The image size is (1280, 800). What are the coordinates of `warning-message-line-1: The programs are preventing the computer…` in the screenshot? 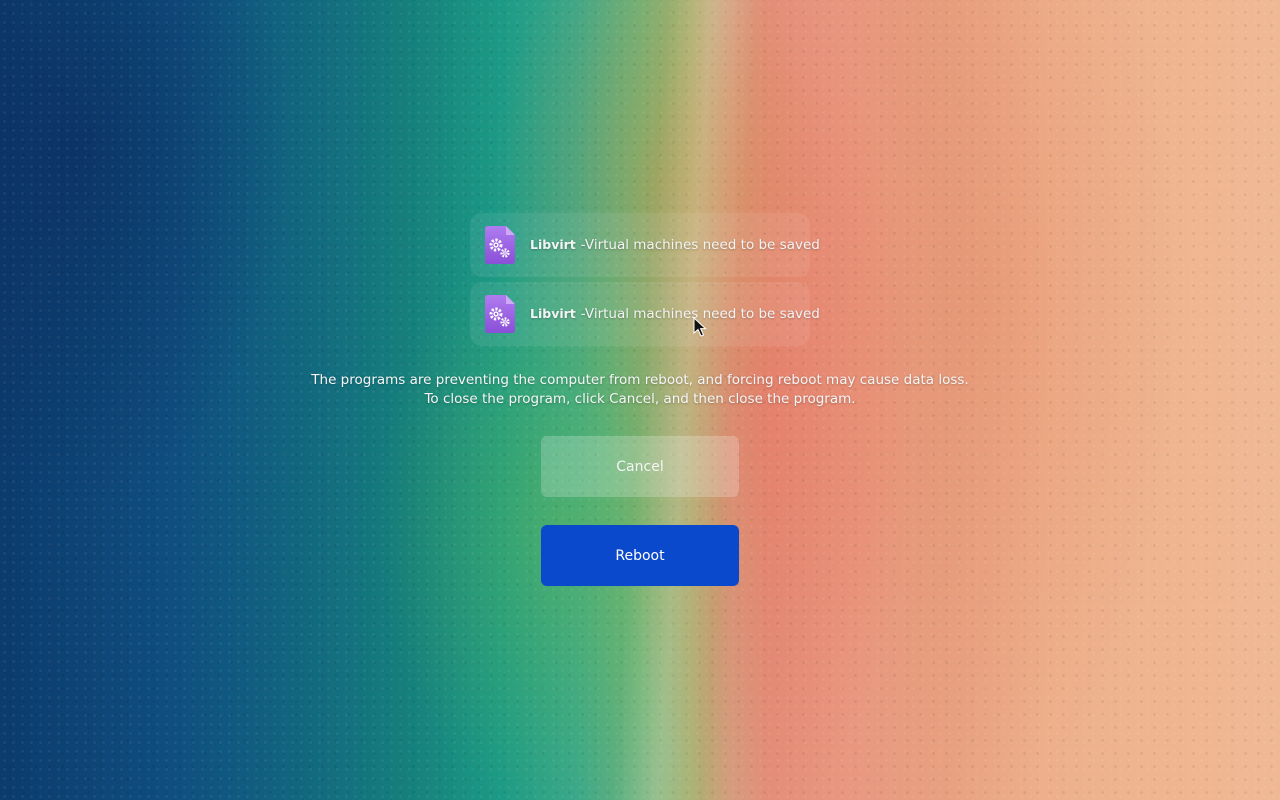 It's located at (640, 380).